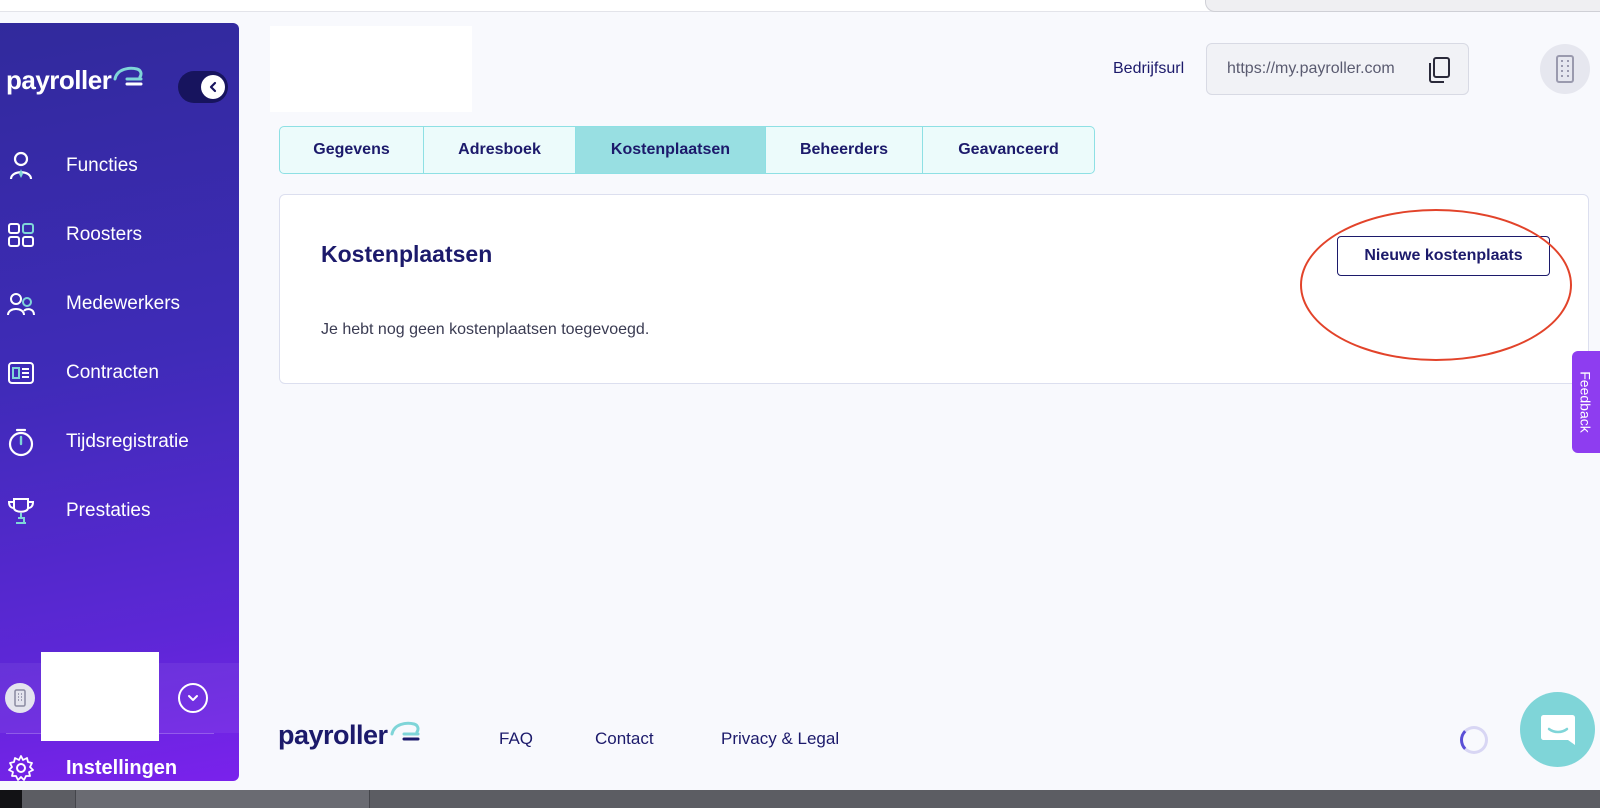 Image resolution: width=1600 pixels, height=808 pixels. What do you see at coordinates (1311, 68) in the screenshot?
I see `company-url-value: https://my.payroller.com` at bounding box center [1311, 68].